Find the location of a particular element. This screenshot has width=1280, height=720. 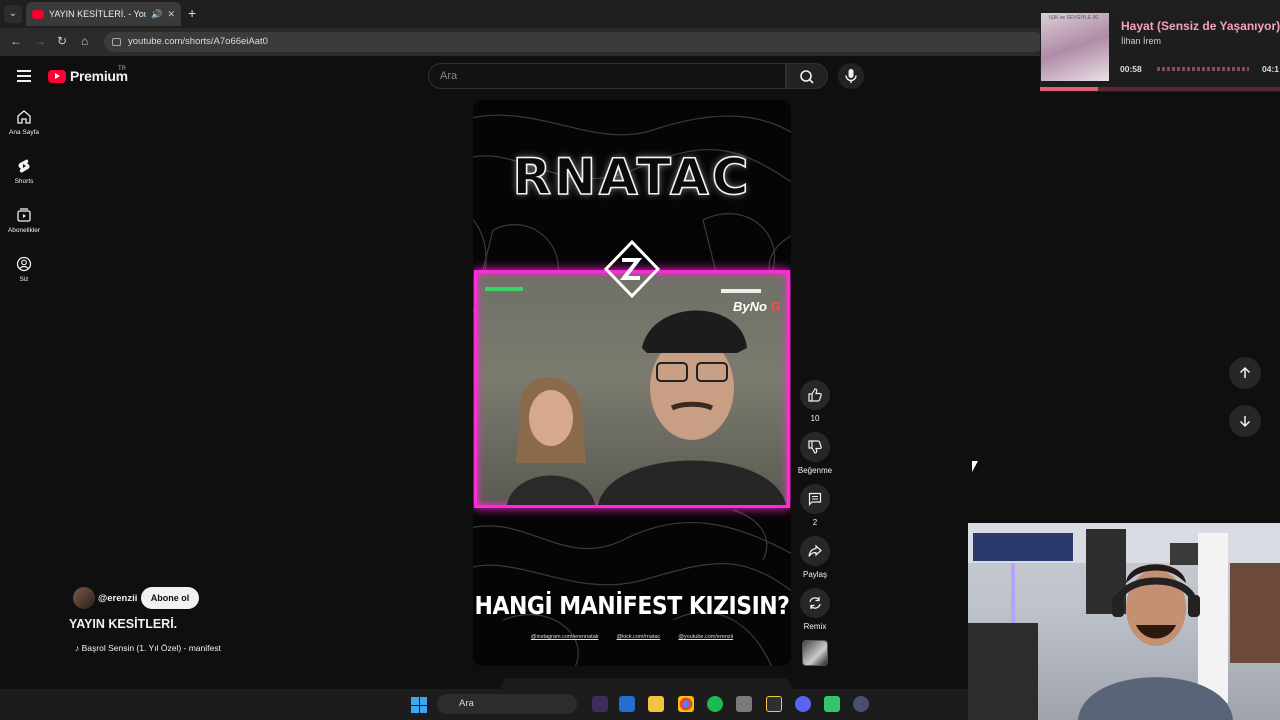

dislike-button: Beğenme is located at coordinates (815, 453).